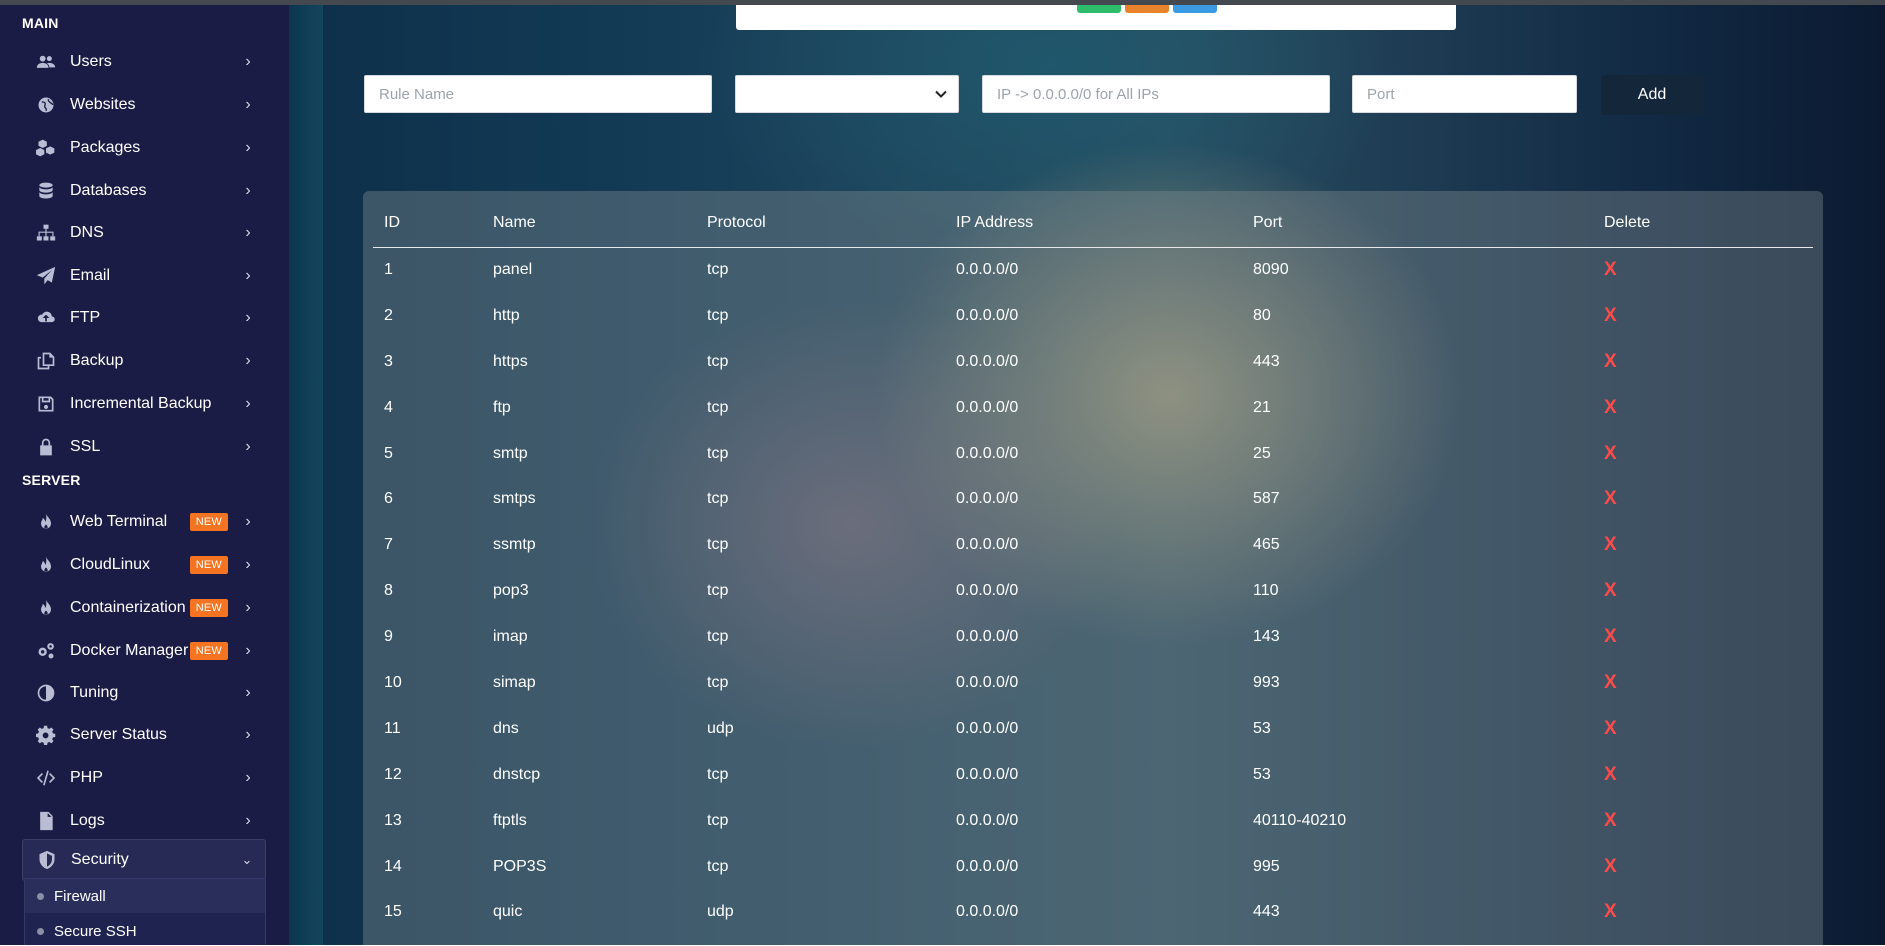  Describe the element at coordinates (247, 859) in the screenshot. I see `chevron-down-icon: ⌄` at that location.